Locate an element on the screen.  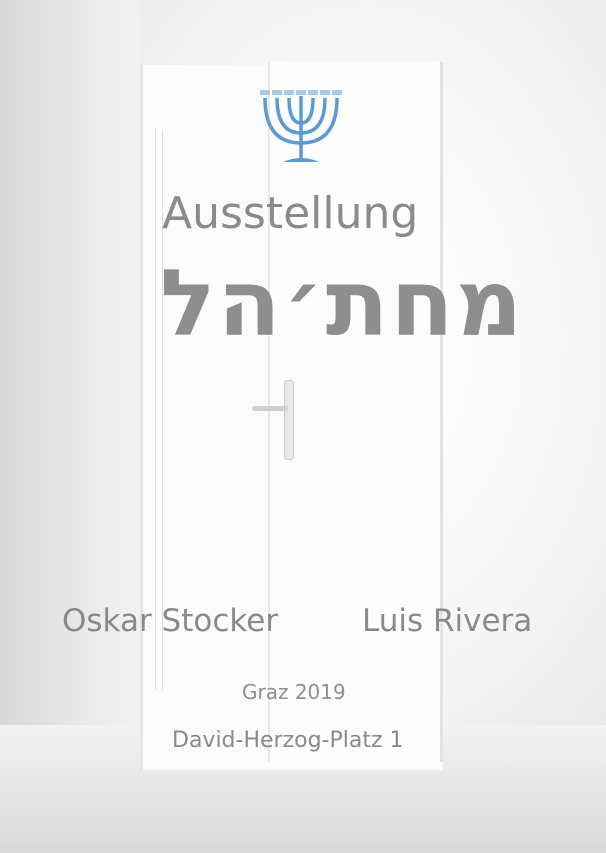
exhibition-title: Ausstellung is located at coordinates (290, 213).